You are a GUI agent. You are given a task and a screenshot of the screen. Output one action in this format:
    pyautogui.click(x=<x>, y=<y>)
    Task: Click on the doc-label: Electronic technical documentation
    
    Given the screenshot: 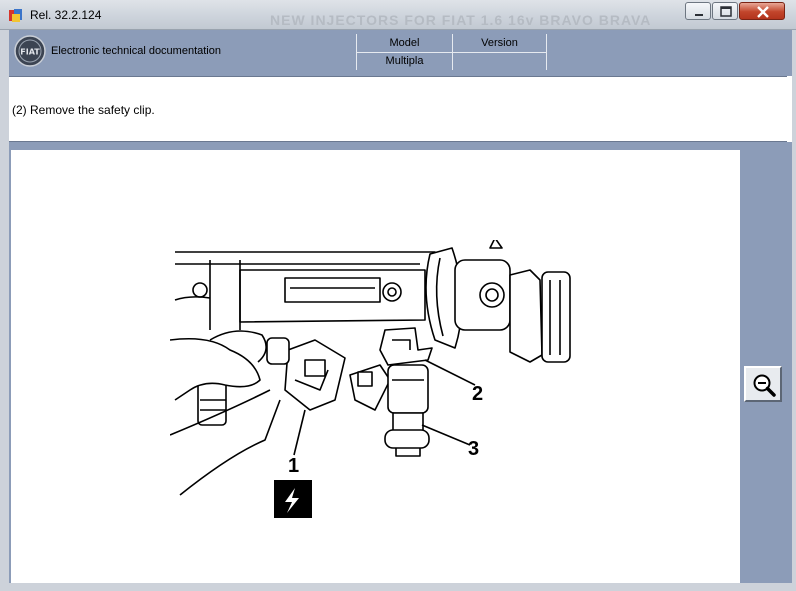 What is the action you would take?
    pyautogui.click(x=136, y=51)
    